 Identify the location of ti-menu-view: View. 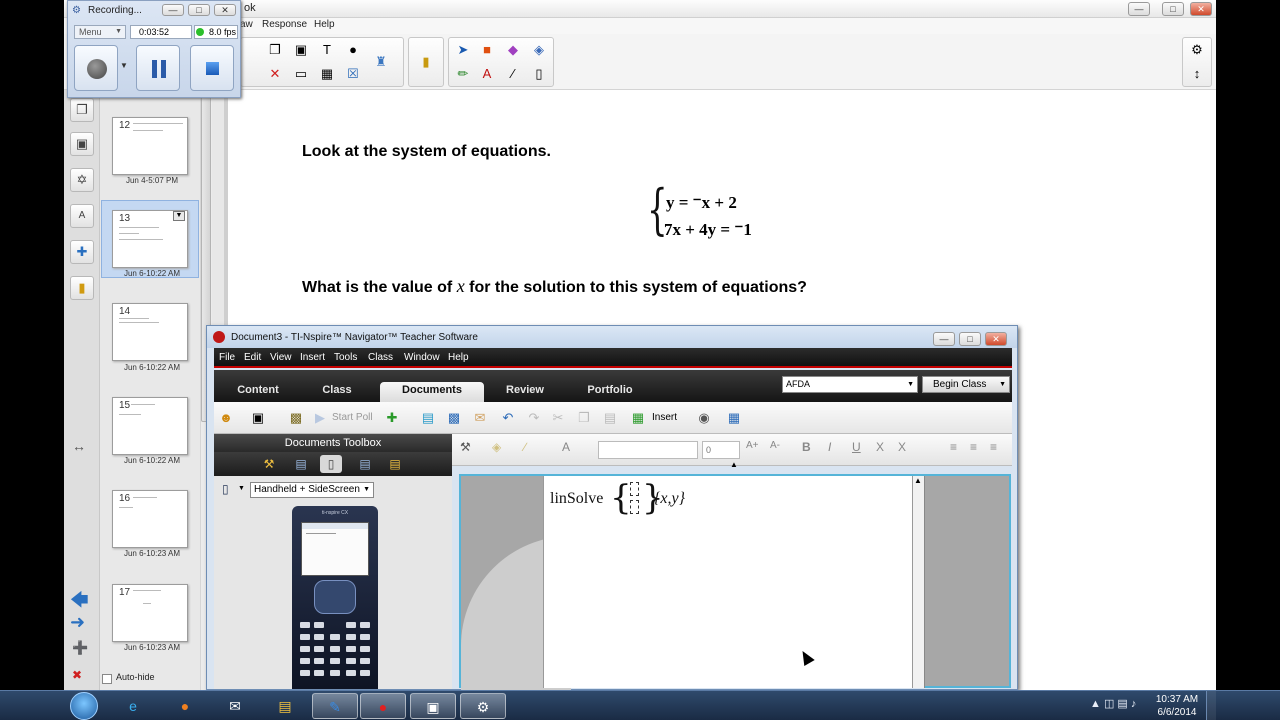
(281, 357).